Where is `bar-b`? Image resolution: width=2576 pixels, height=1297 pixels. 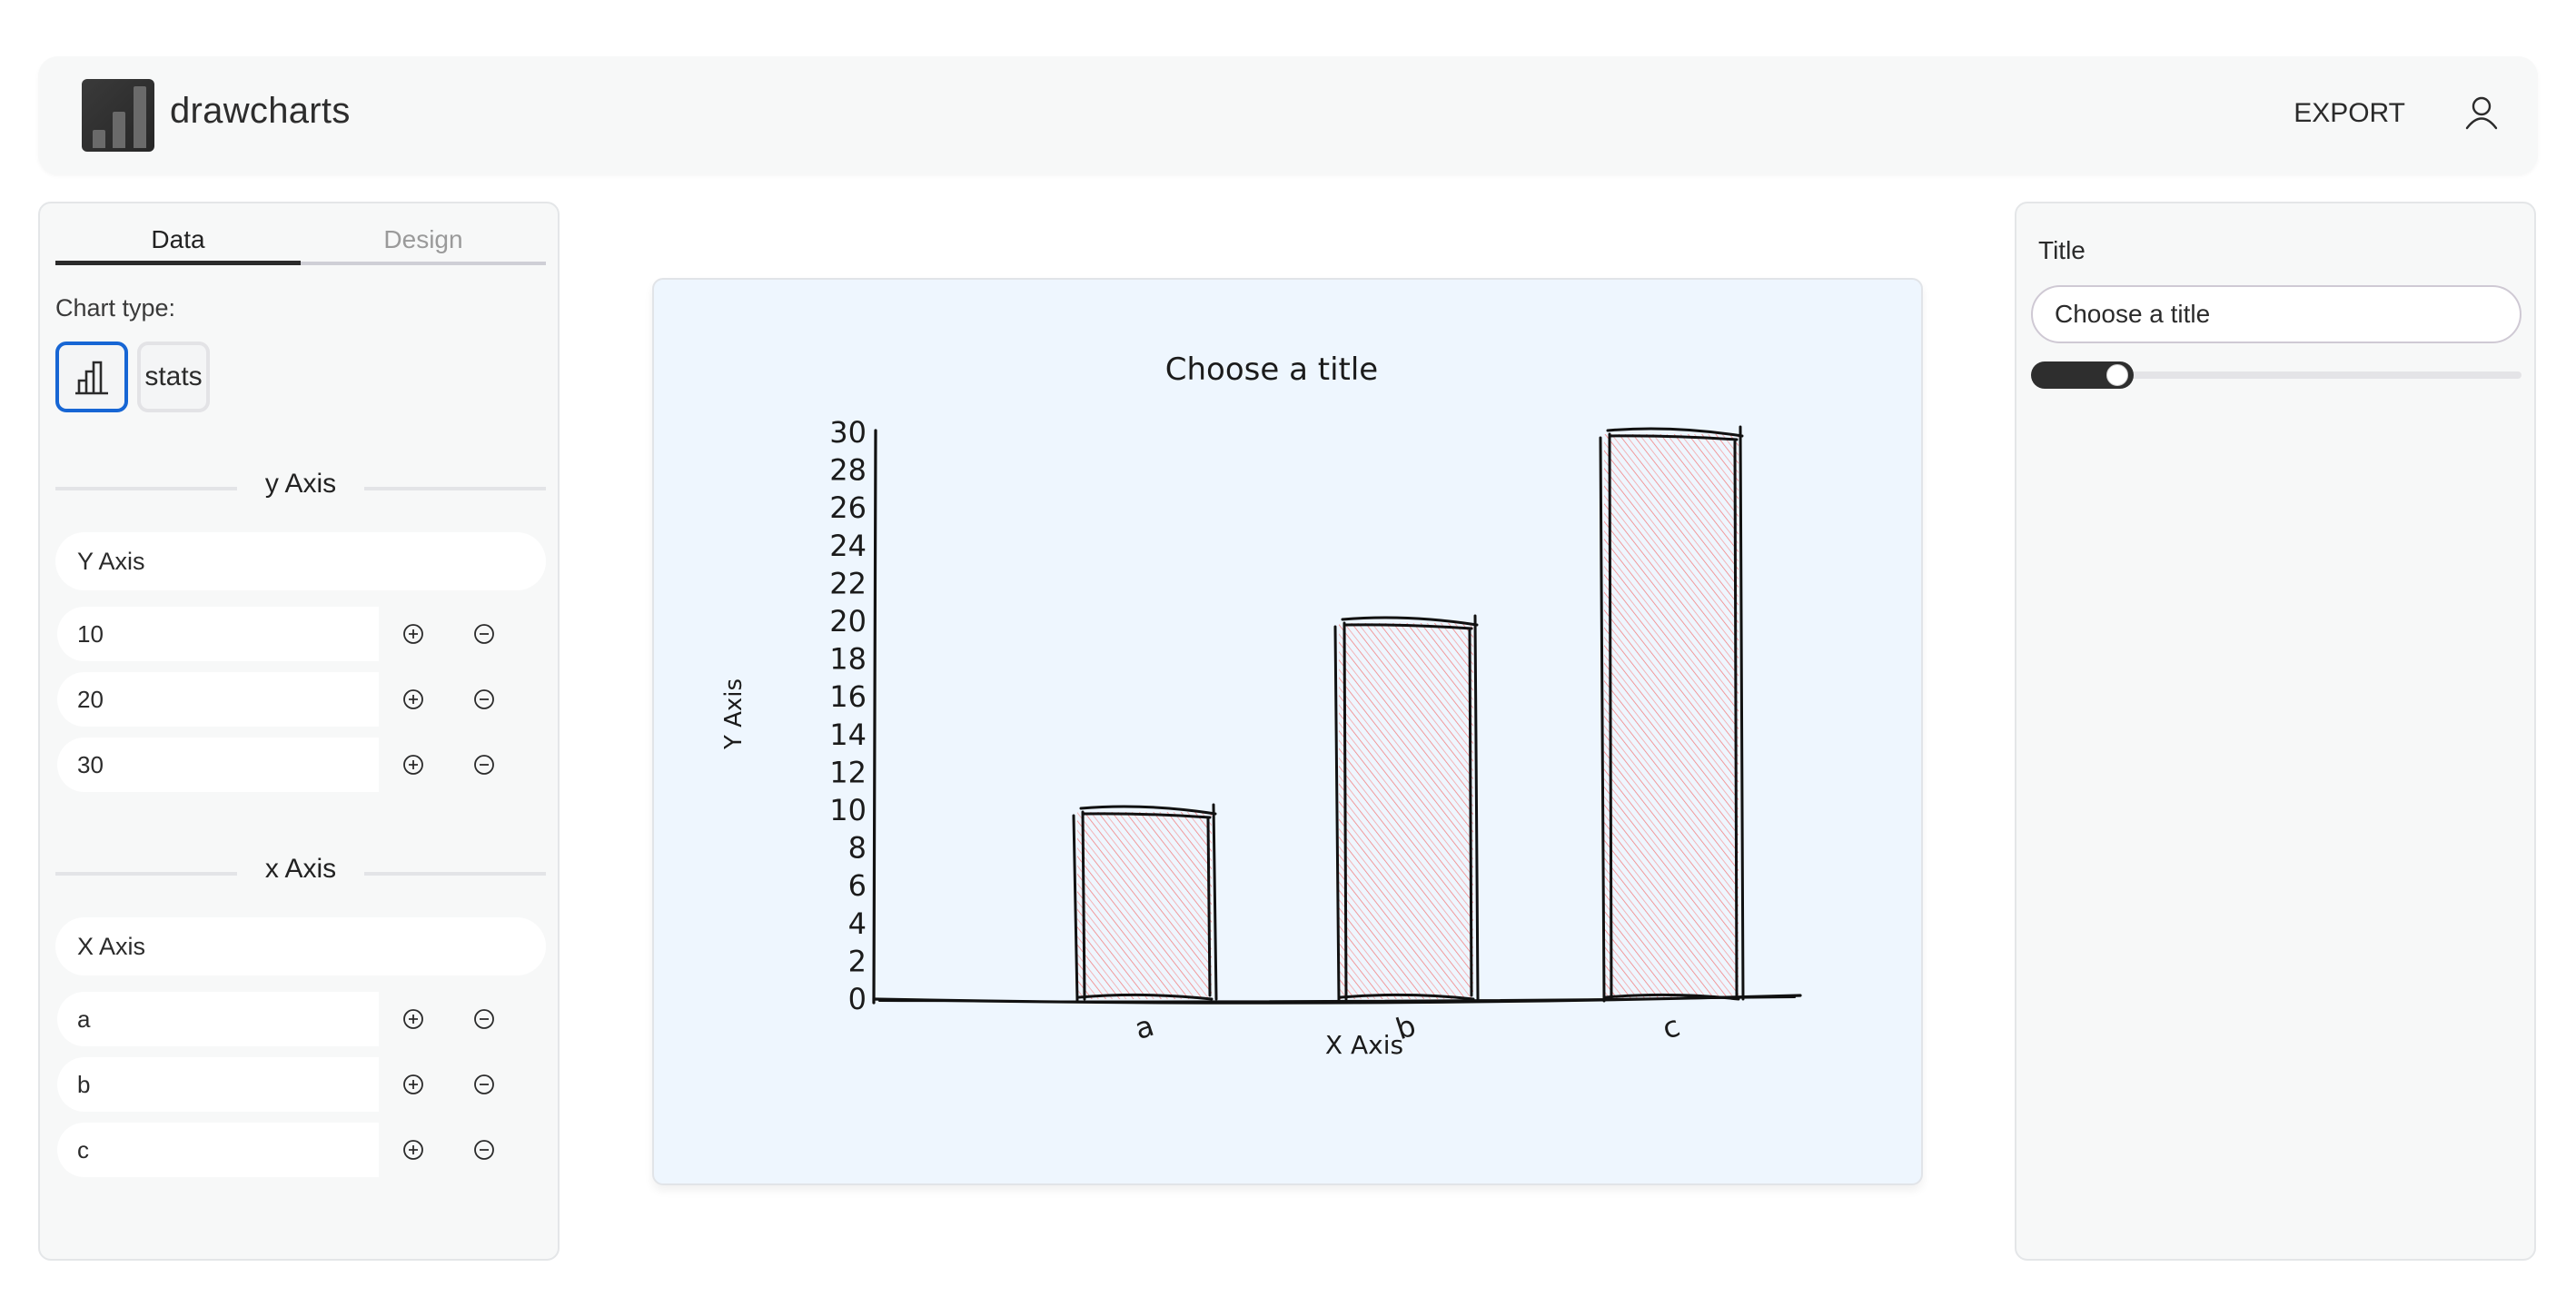 bar-b is located at coordinates (1406, 811).